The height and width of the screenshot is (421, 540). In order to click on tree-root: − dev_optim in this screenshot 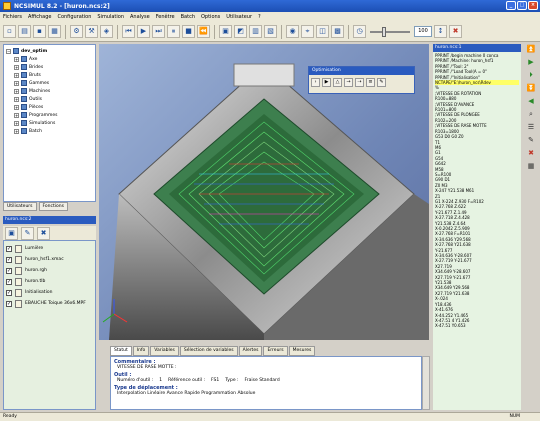, I will do `click(49, 51)`.